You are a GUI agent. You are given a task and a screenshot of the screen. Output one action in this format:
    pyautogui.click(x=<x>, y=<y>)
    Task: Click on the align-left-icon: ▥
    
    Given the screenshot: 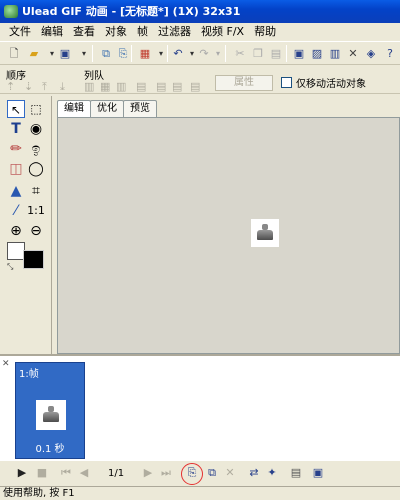 What is the action you would take?
    pyautogui.click(x=89, y=86)
    